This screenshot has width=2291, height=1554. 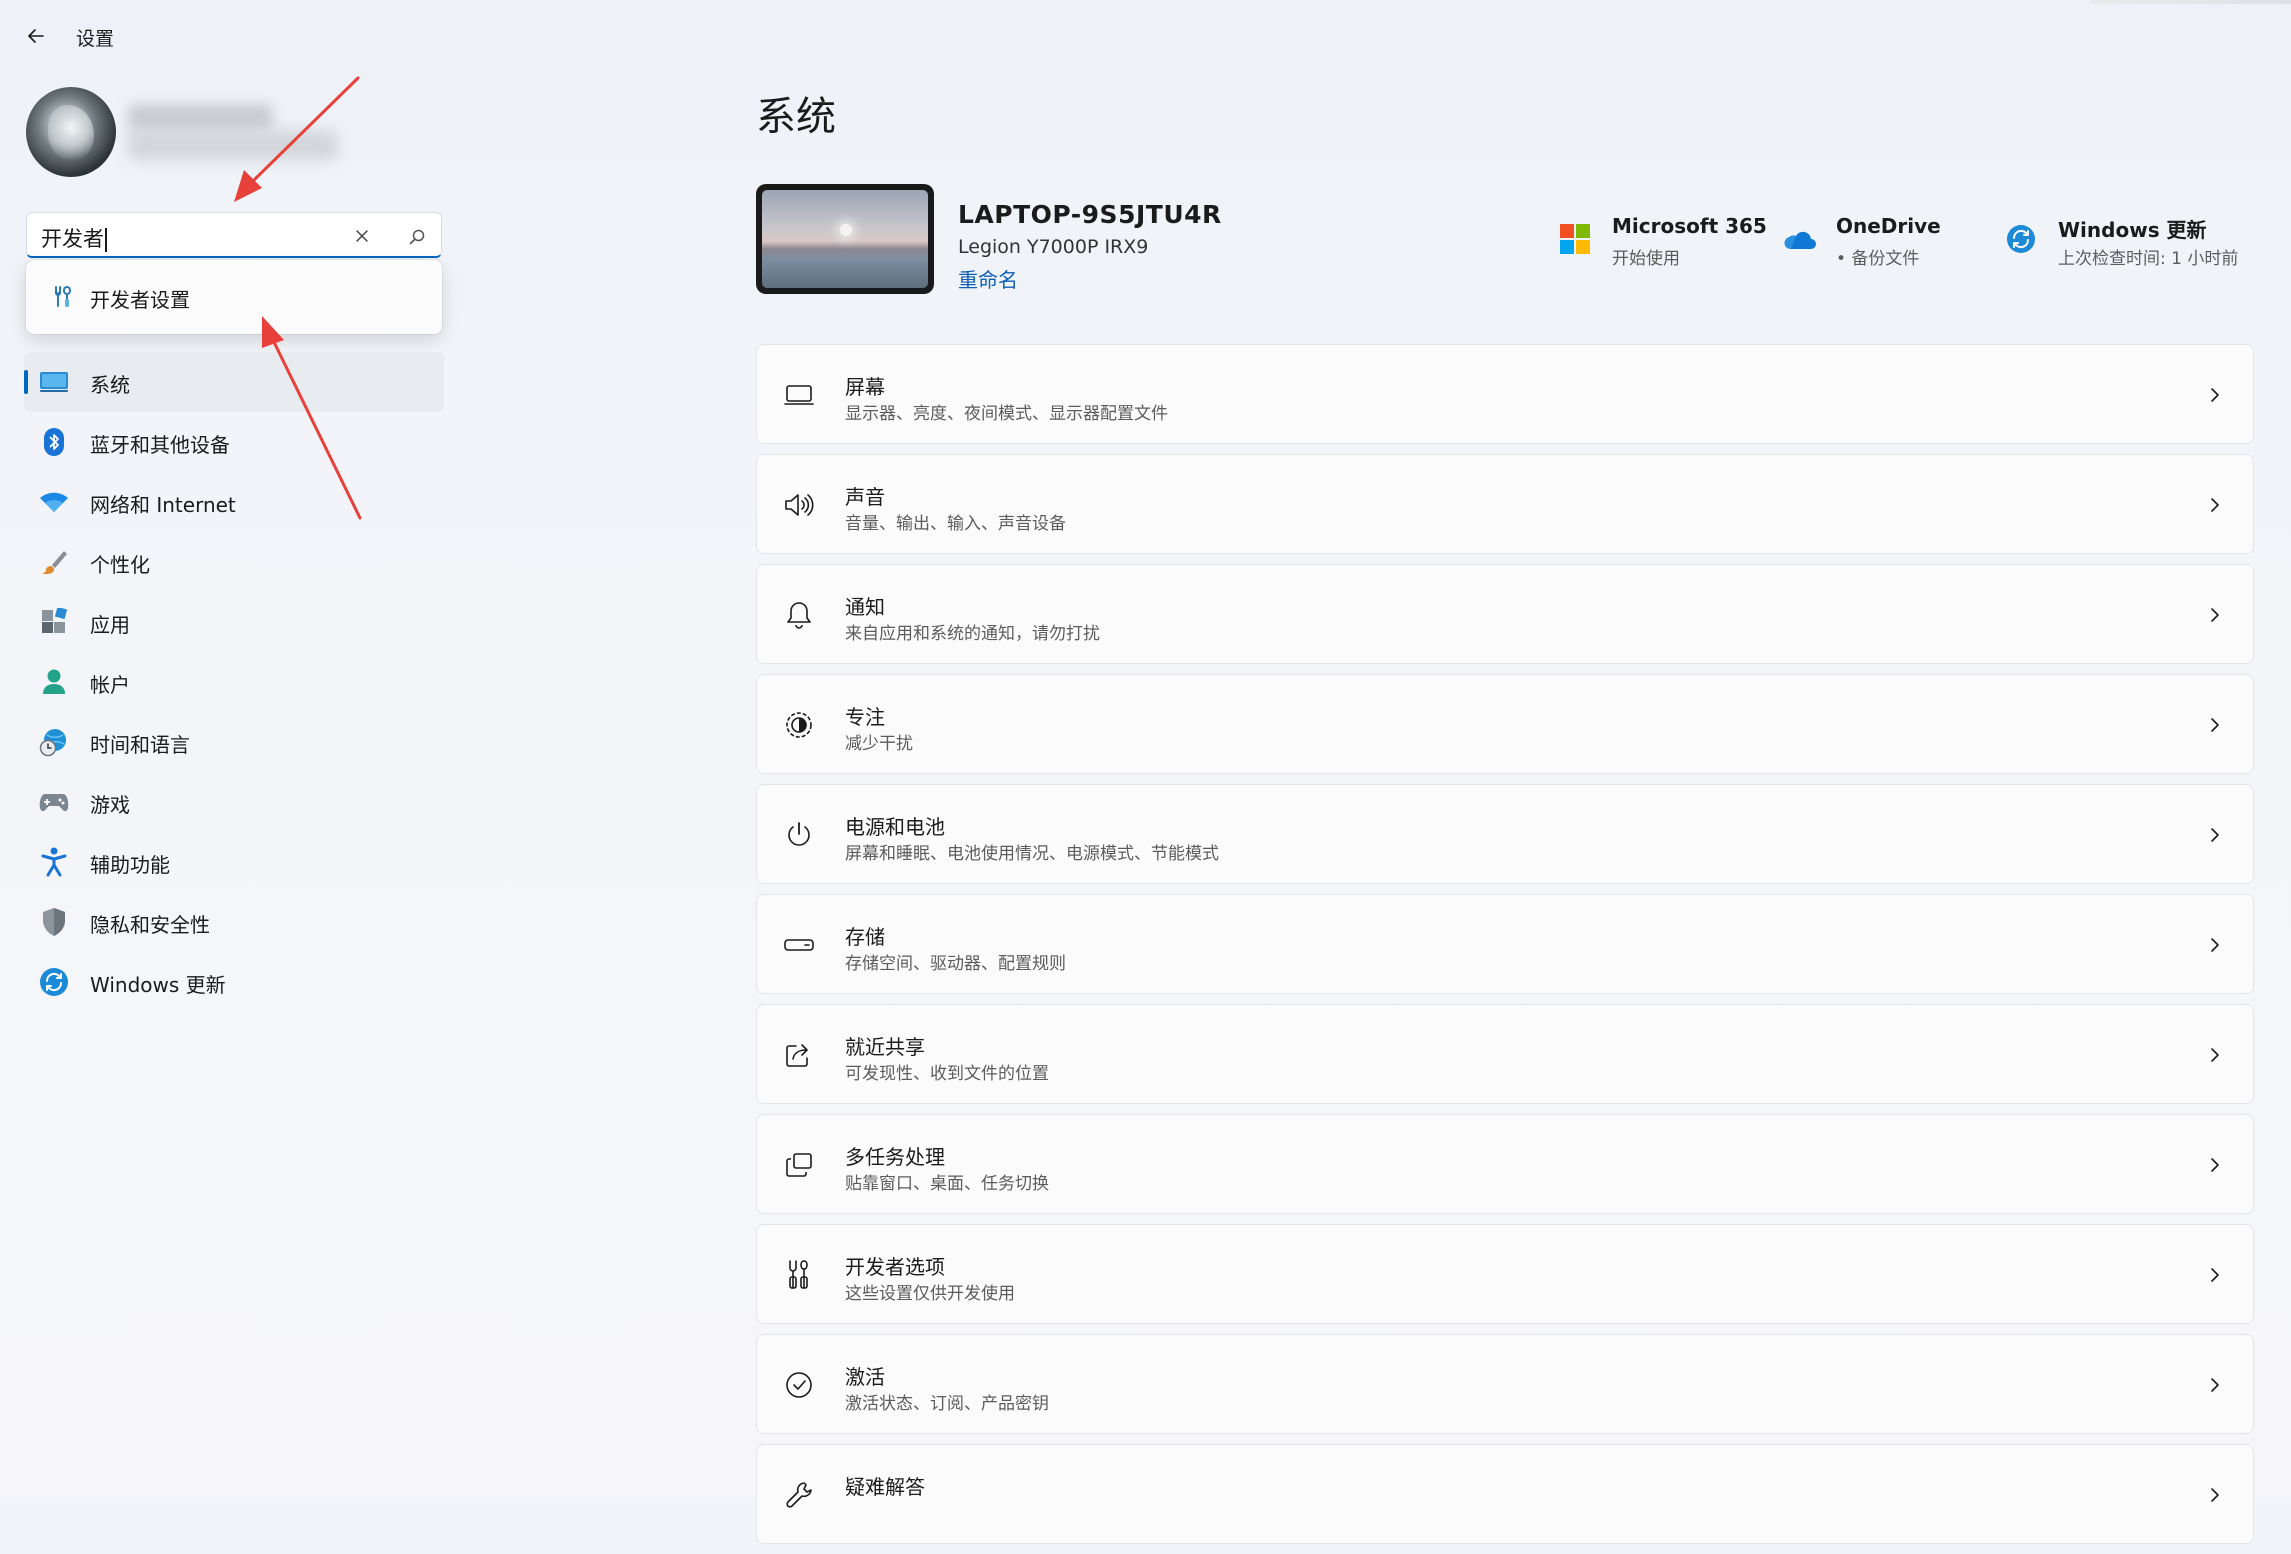 I want to click on card-subtitle: 存储空间、驱动器、配置规则, so click(x=955, y=964).